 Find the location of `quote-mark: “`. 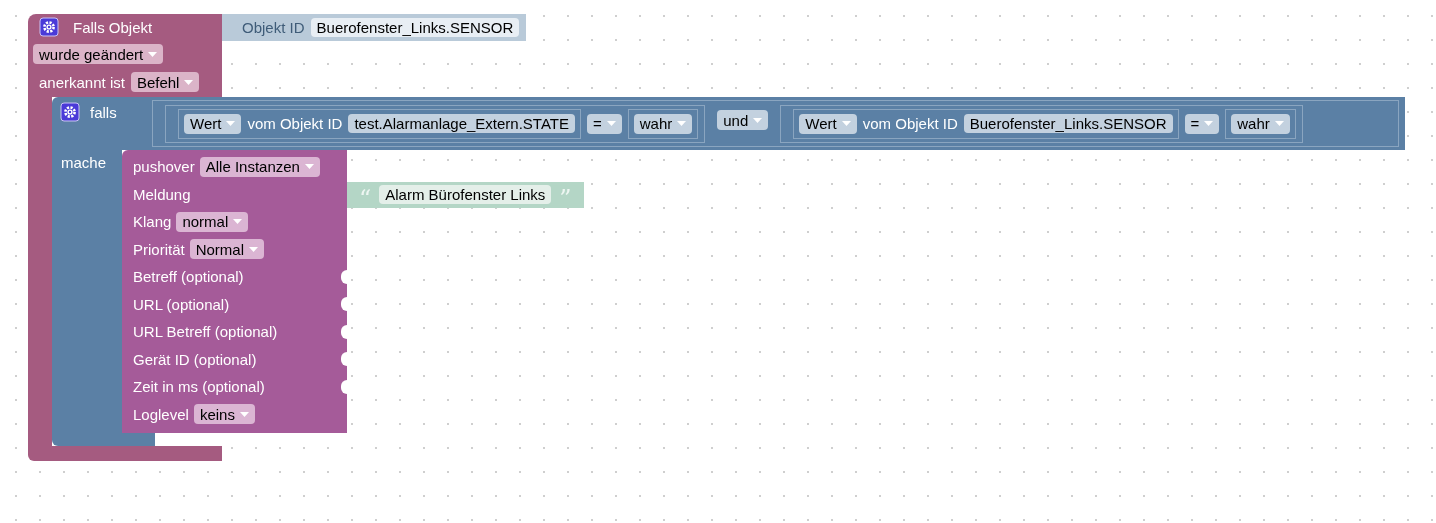

quote-mark: “ is located at coordinates (365, 197).